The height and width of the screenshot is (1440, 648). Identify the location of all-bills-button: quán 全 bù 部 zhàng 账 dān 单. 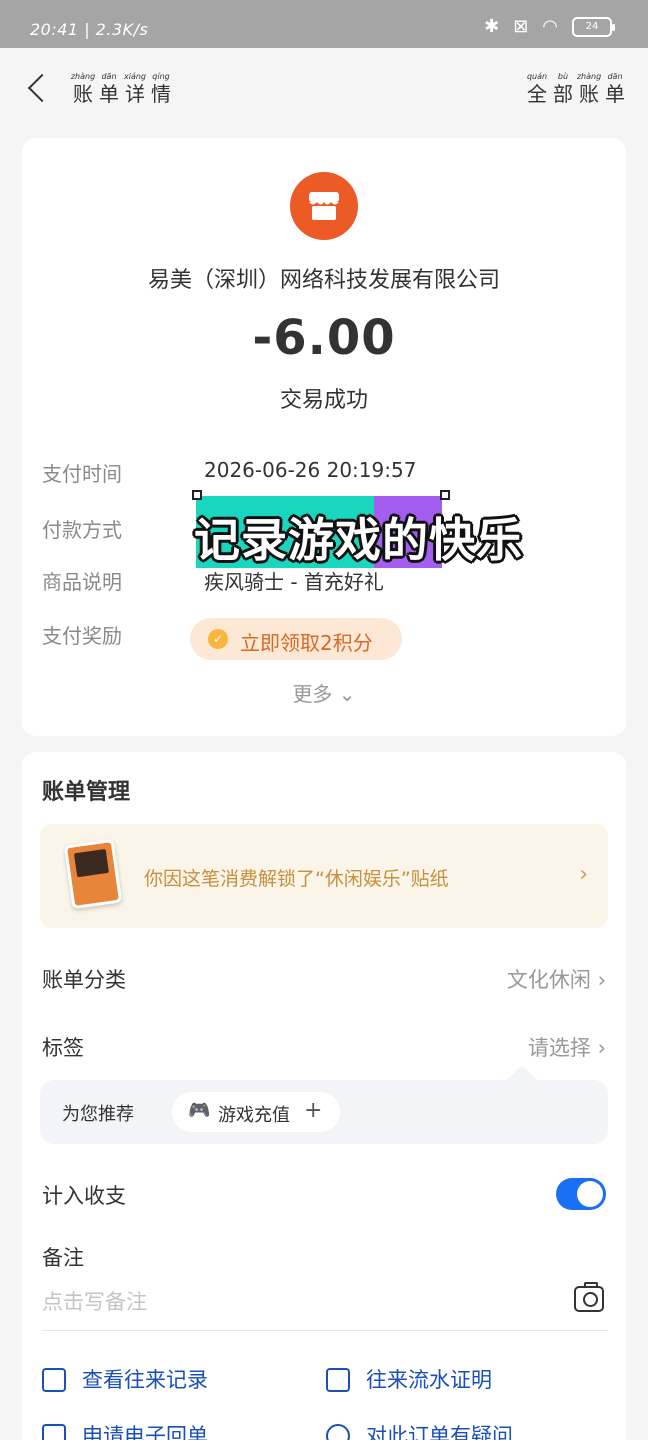
(576, 89).